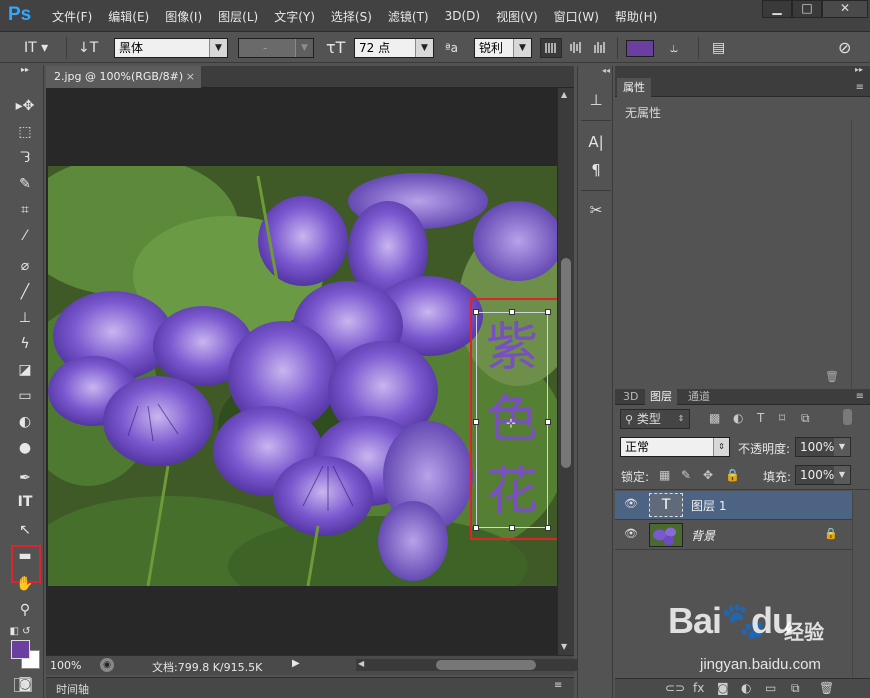  I want to click on menu-help: 帮助(H), so click(636, 16).